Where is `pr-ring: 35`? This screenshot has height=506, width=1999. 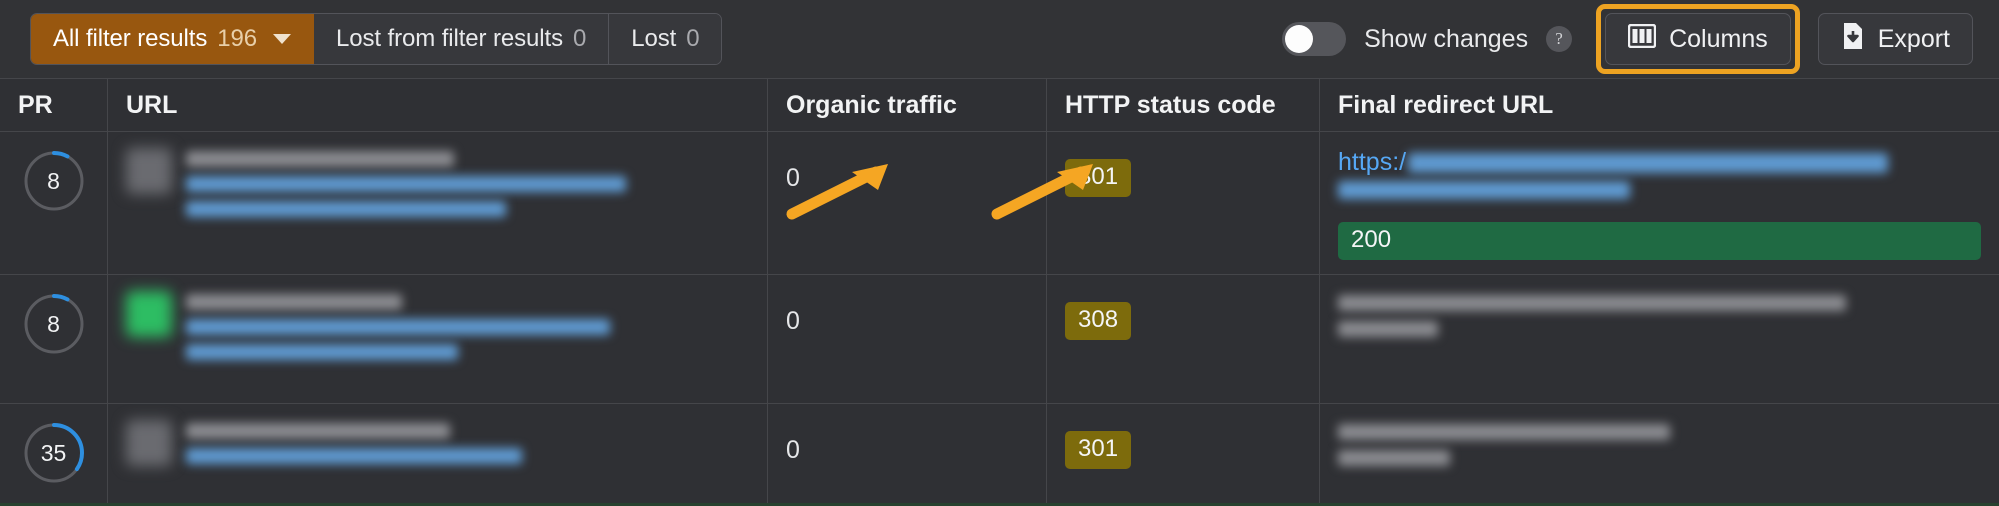
pr-ring: 35 is located at coordinates (54, 453).